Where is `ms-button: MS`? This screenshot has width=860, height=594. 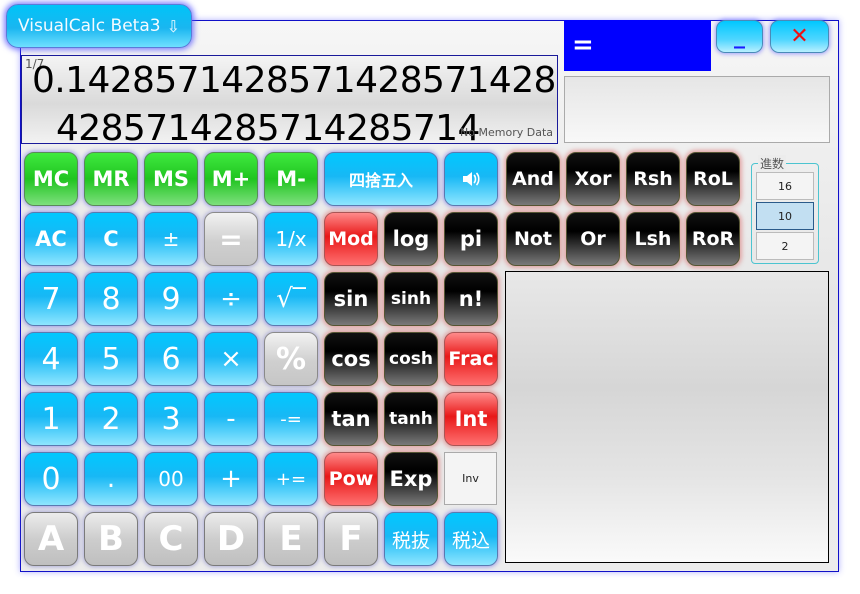
ms-button: MS is located at coordinates (171, 179).